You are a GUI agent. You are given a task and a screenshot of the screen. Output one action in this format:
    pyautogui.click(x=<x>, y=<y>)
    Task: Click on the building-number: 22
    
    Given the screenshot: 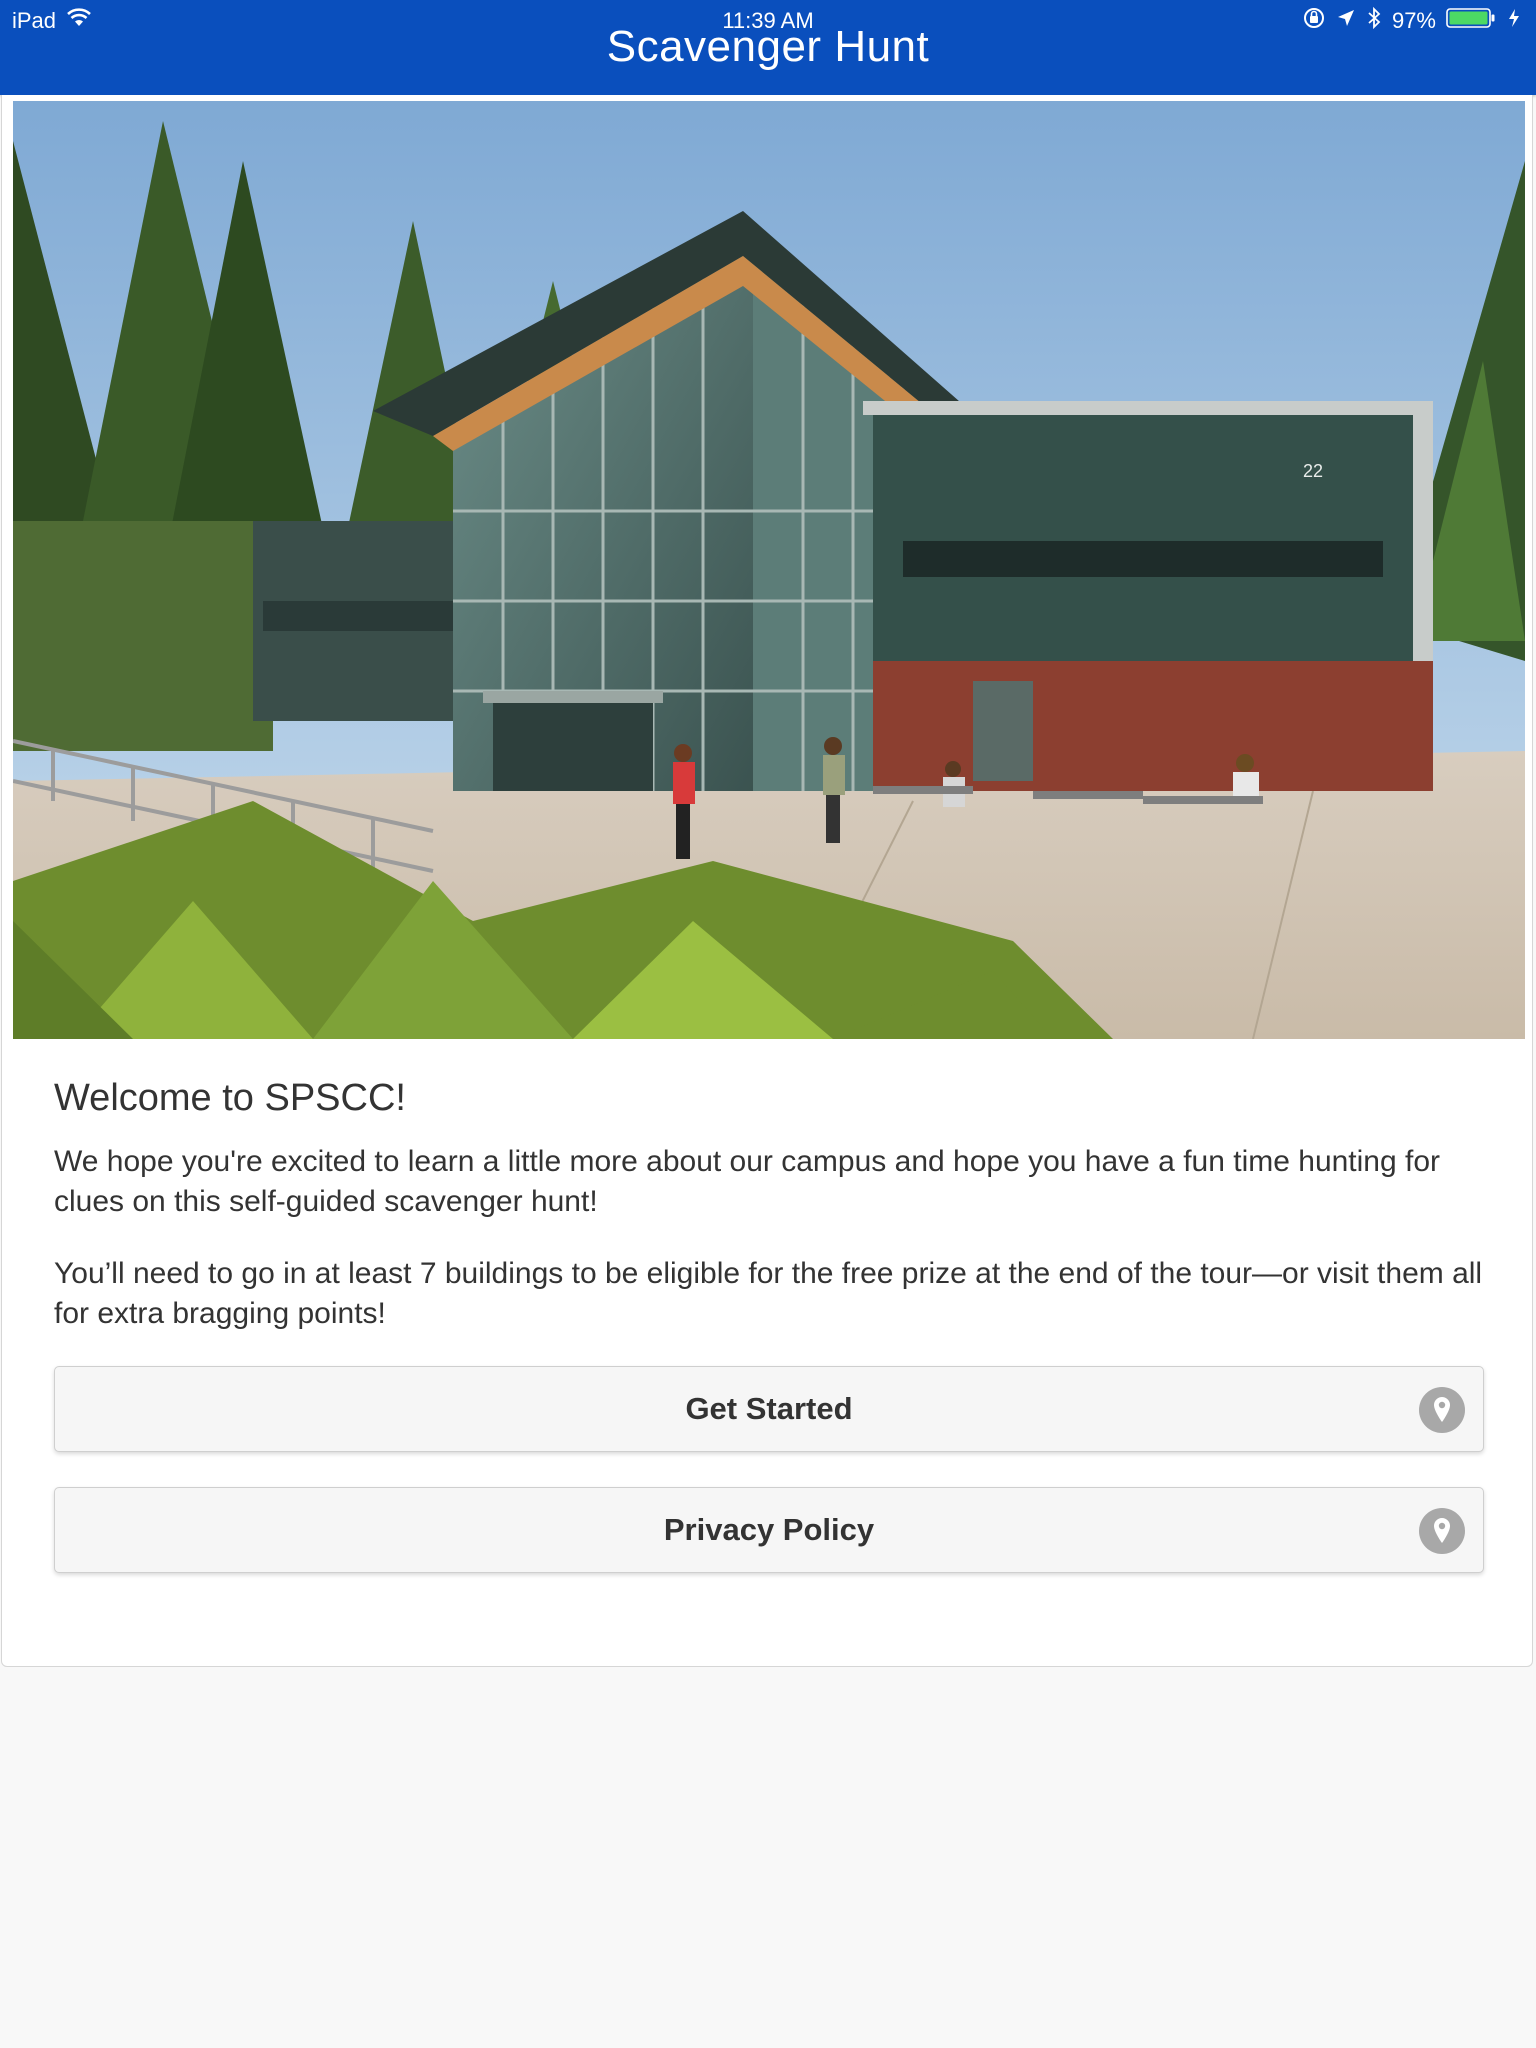 What is the action you would take?
    pyautogui.click(x=1313, y=471)
    